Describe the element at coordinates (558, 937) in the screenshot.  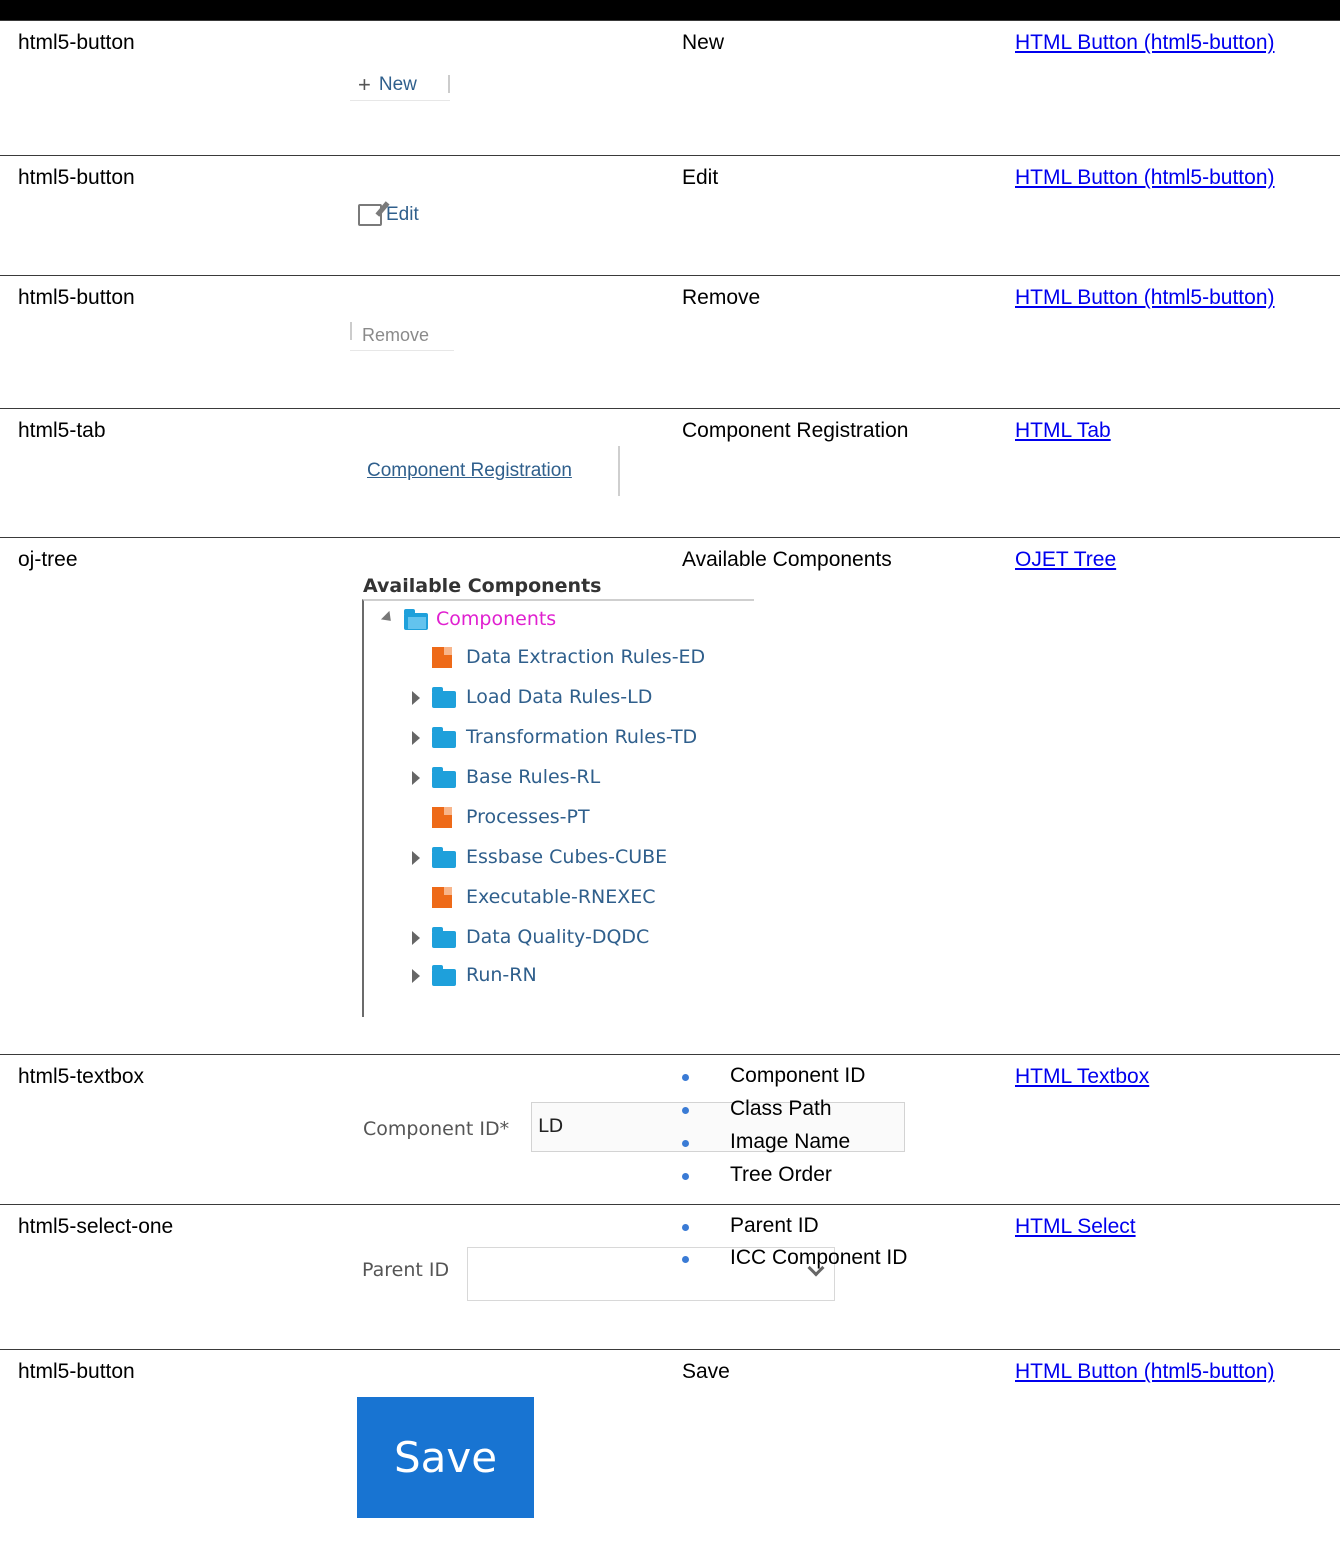
I see `tree-node-label: Data Quality-DQDC` at that location.